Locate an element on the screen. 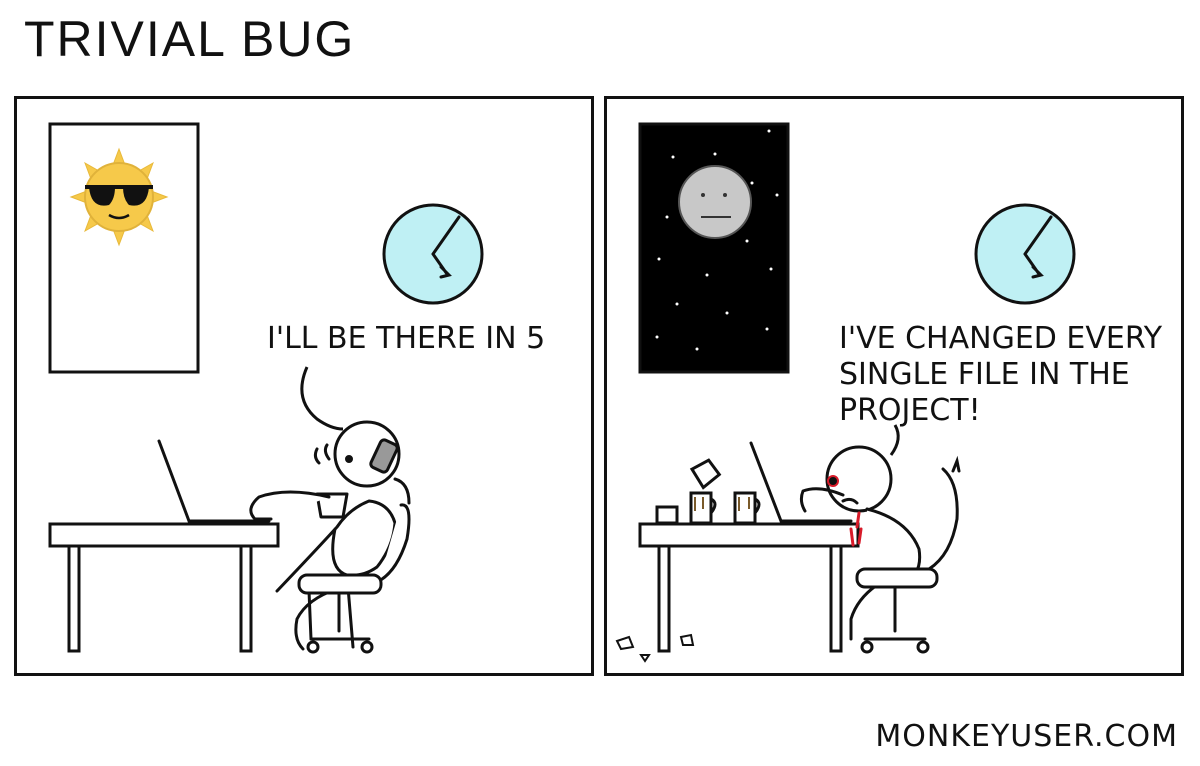 This screenshot has height=766, width=1200. night-window is located at coordinates (714, 248).